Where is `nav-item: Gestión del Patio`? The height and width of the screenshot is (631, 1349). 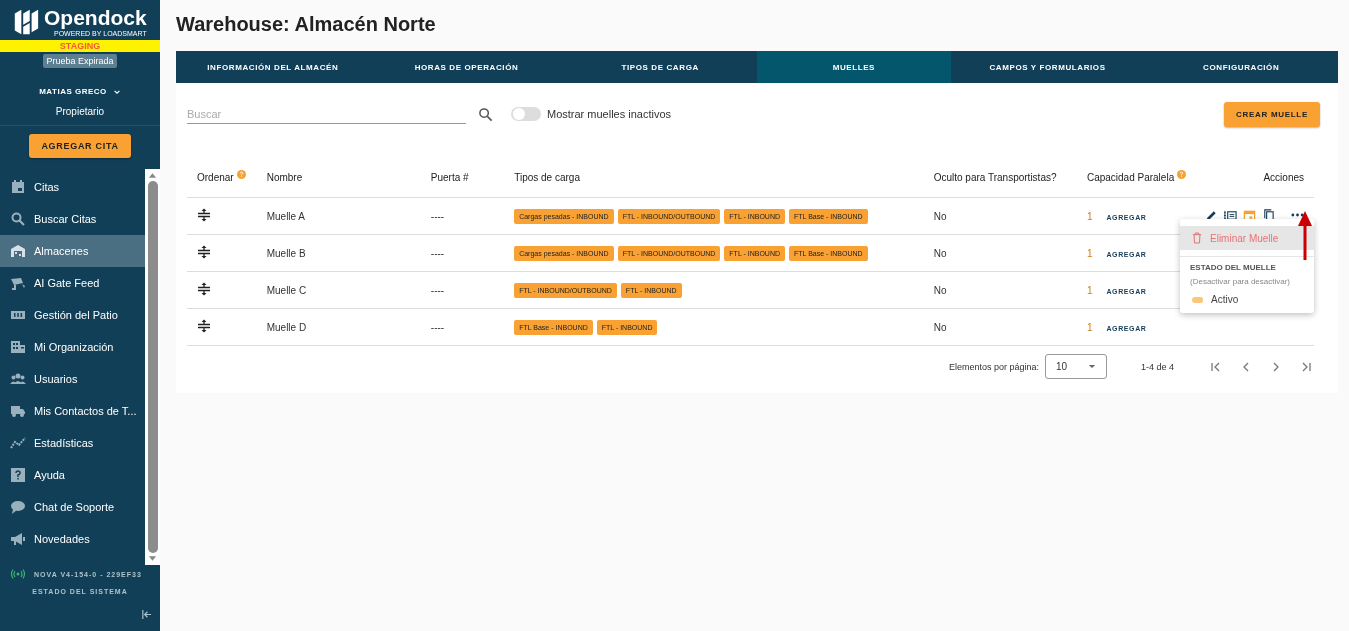
nav-item: Gestión del Patio is located at coordinates (72, 315).